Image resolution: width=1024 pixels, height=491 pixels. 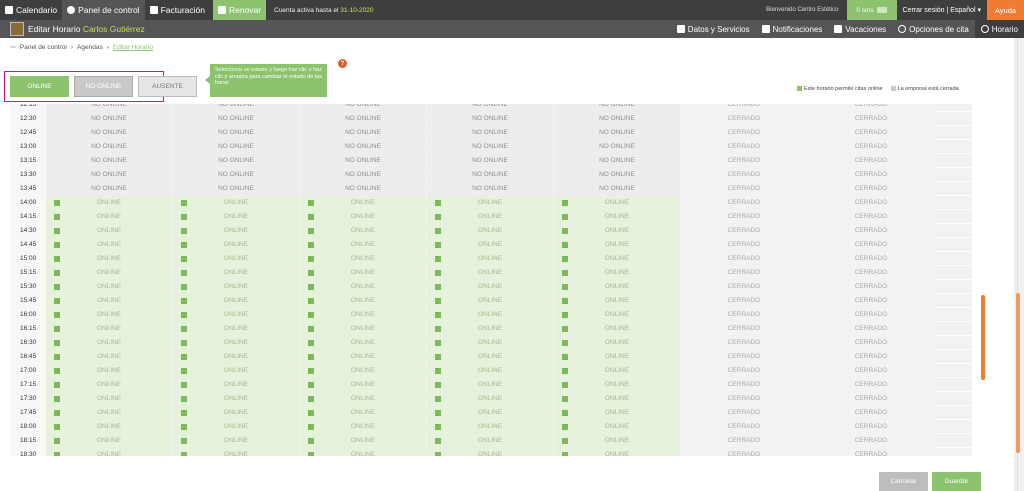 I want to click on breadcrumb-panel: Panel de control, so click(x=43, y=47).